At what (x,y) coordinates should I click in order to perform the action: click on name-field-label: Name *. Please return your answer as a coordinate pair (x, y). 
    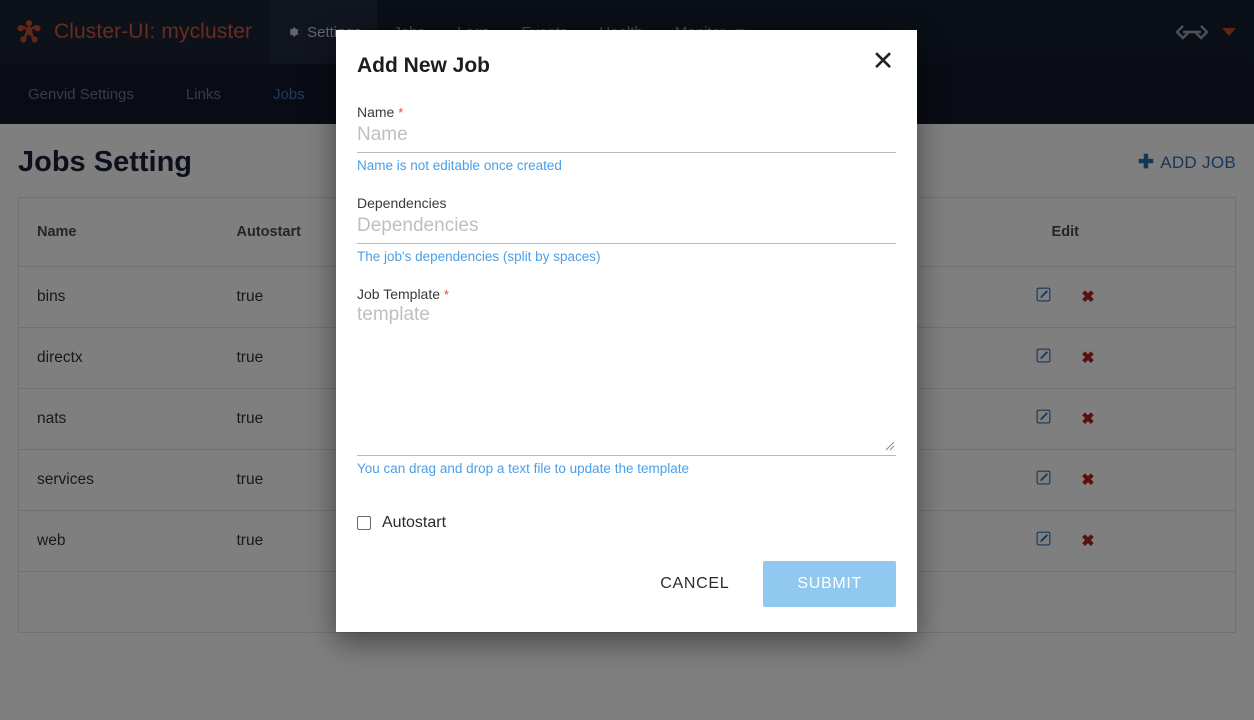
    Looking at the image, I should click on (626, 112).